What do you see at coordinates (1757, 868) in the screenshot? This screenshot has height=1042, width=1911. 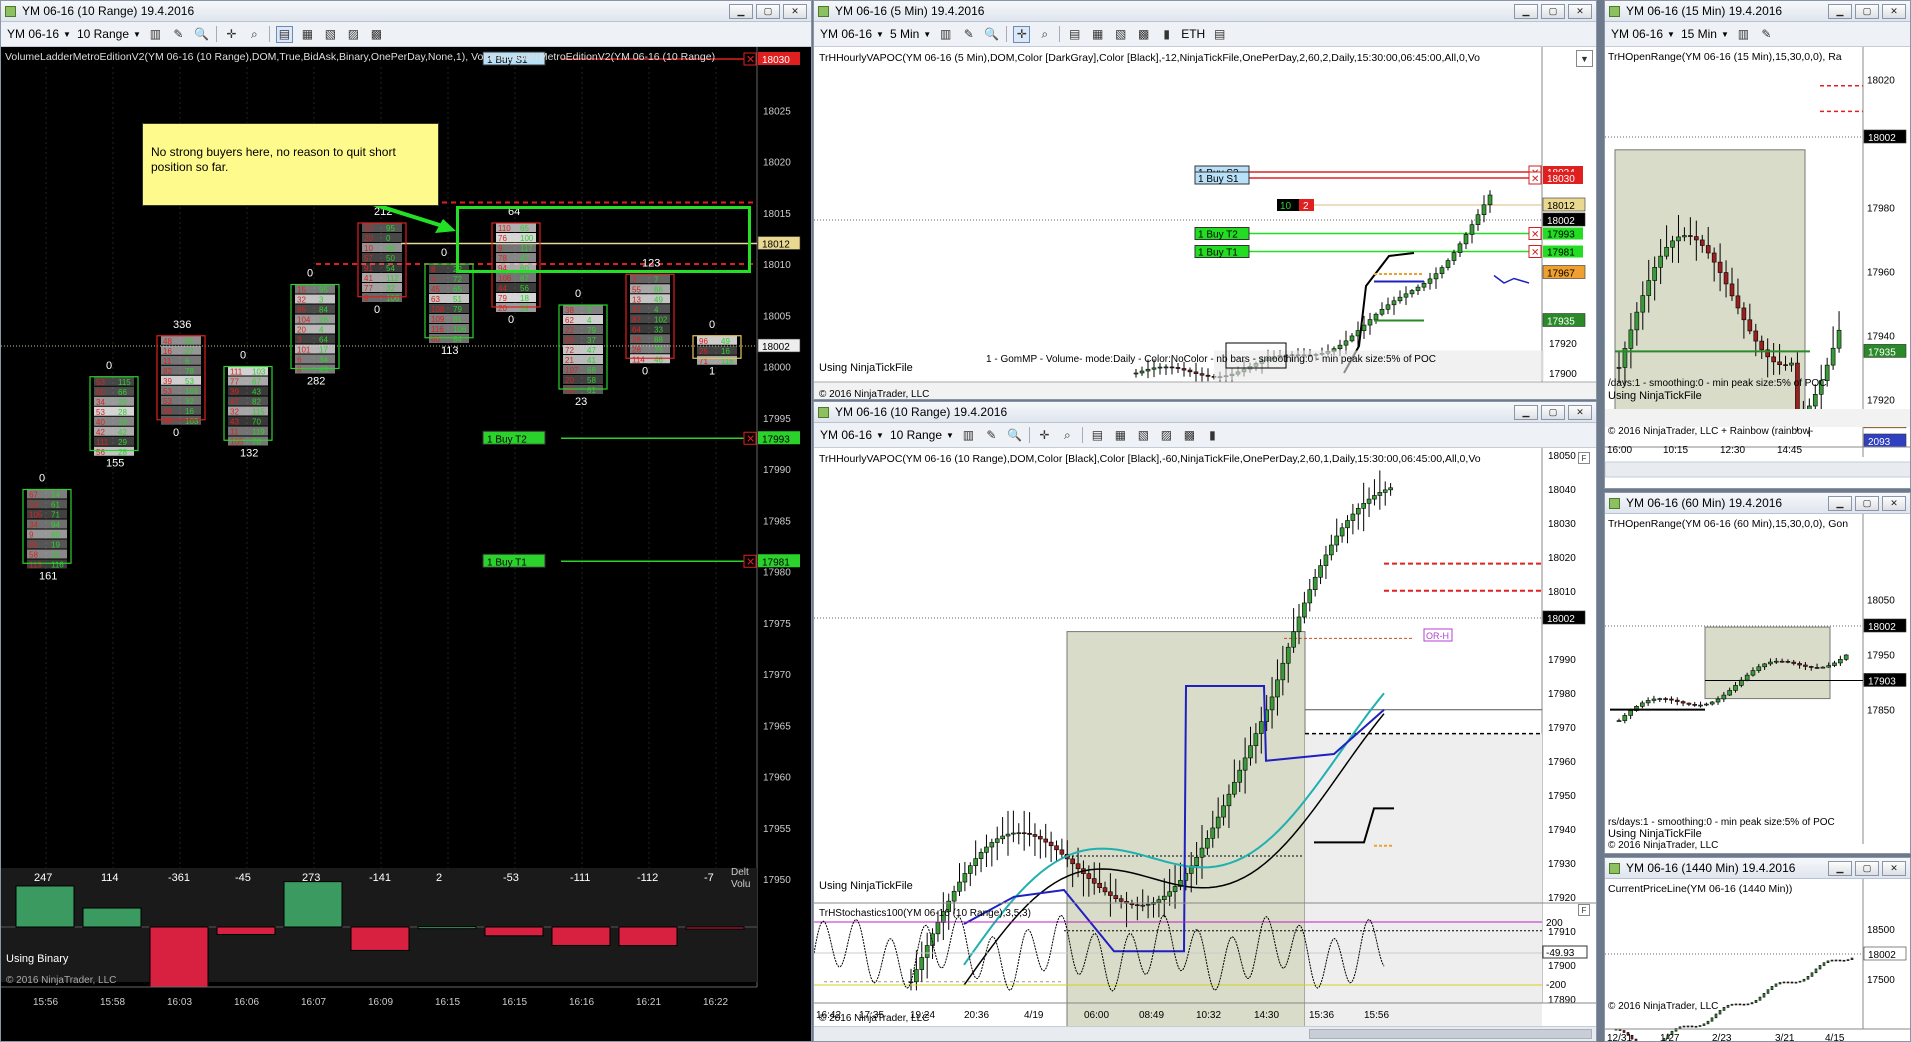 I see `title-bar: YM 06-16 (1440 Min) 19.4.2016 ▁ ▢ ✕` at bounding box center [1757, 868].